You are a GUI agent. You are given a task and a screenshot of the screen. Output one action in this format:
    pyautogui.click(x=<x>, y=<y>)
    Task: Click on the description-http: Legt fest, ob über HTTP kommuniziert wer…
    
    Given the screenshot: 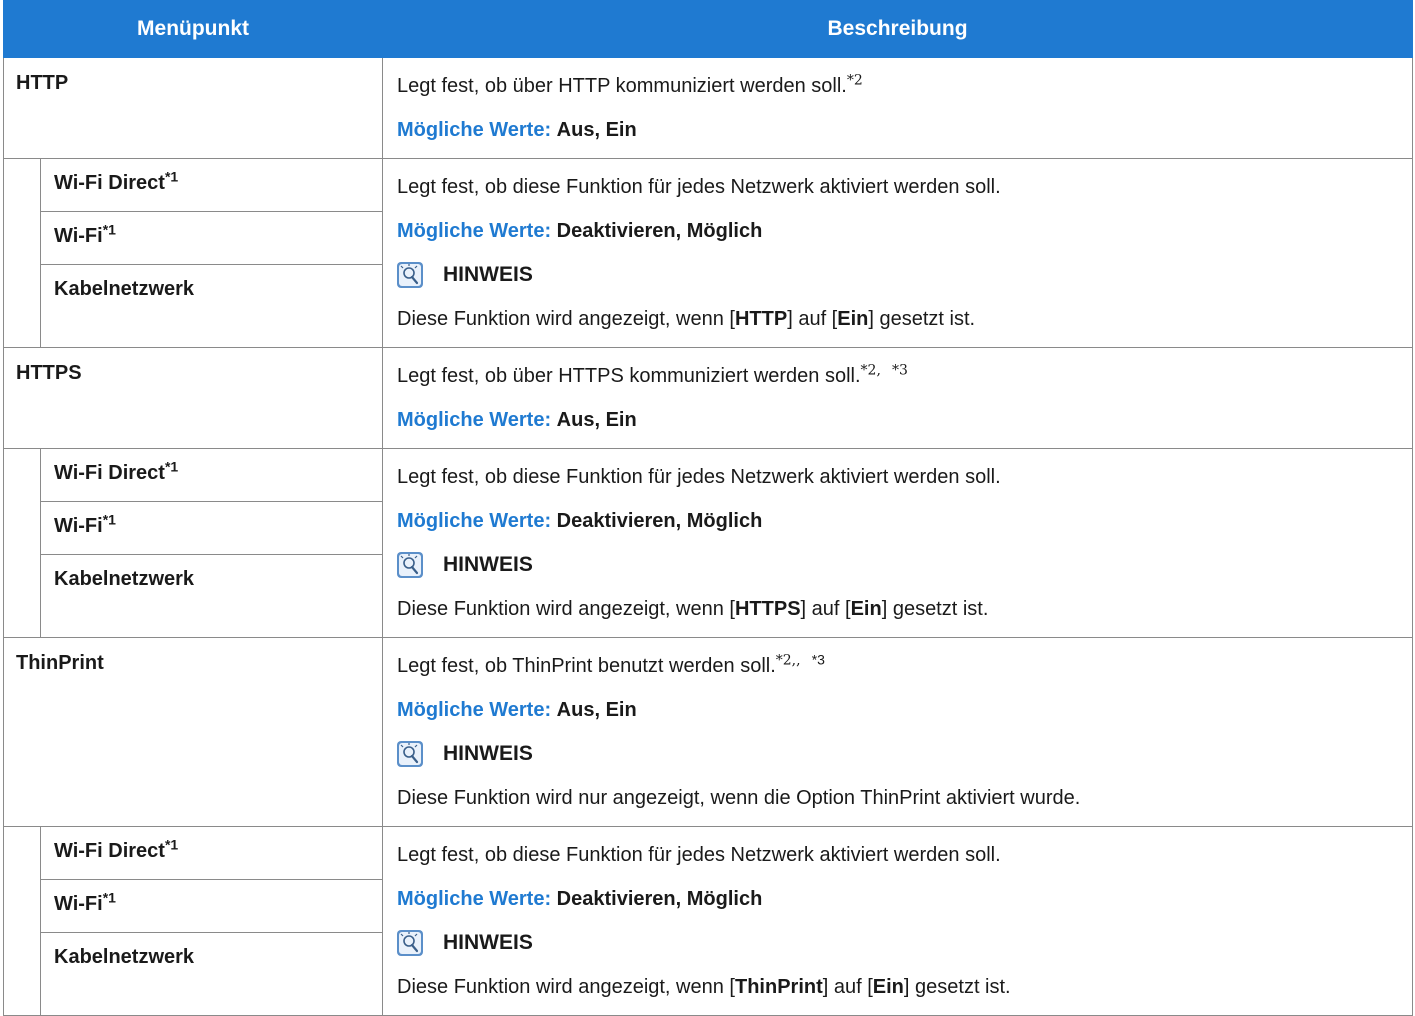 What is the action you would take?
    pyautogui.click(x=898, y=108)
    